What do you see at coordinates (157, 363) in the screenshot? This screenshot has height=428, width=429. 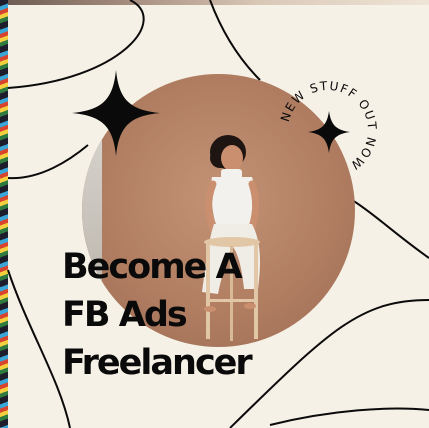 I see `headline-line-3: Freelancer` at bounding box center [157, 363].